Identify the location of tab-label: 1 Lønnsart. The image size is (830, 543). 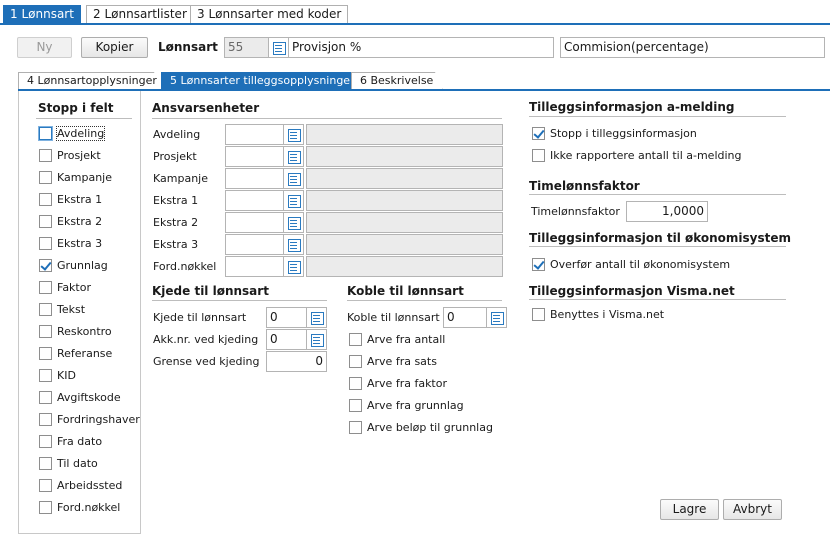
(42, 14).